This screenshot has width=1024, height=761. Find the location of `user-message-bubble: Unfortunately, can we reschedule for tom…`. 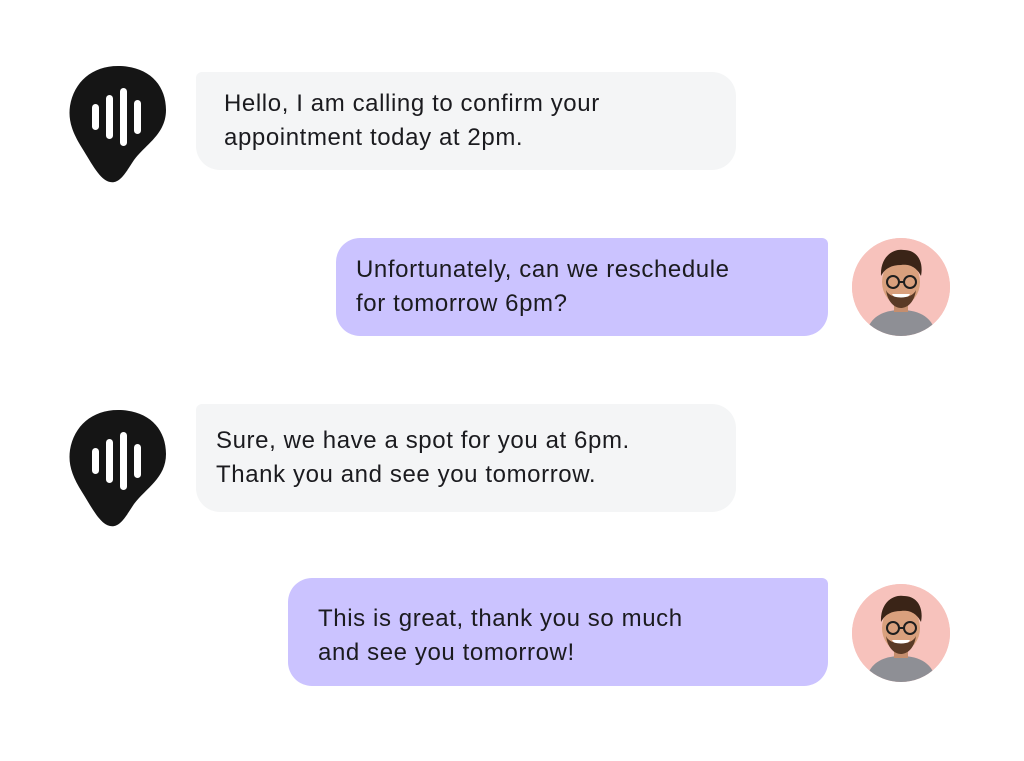

user-message-bubble: Unfortunately, can we reschedule for tom… is located at coordinates (582, 287).